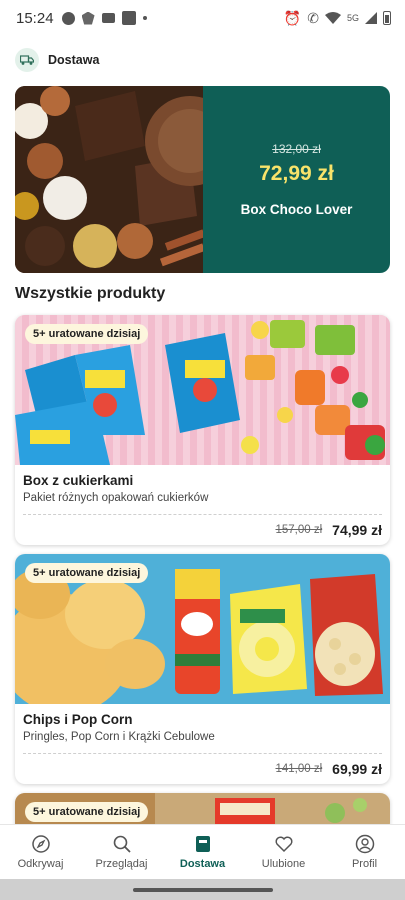 This screenshot has width=405, height=900. Describe the element at coordinates (35, 18) in the screenshot. I see `status-time: 15:24` at that location.